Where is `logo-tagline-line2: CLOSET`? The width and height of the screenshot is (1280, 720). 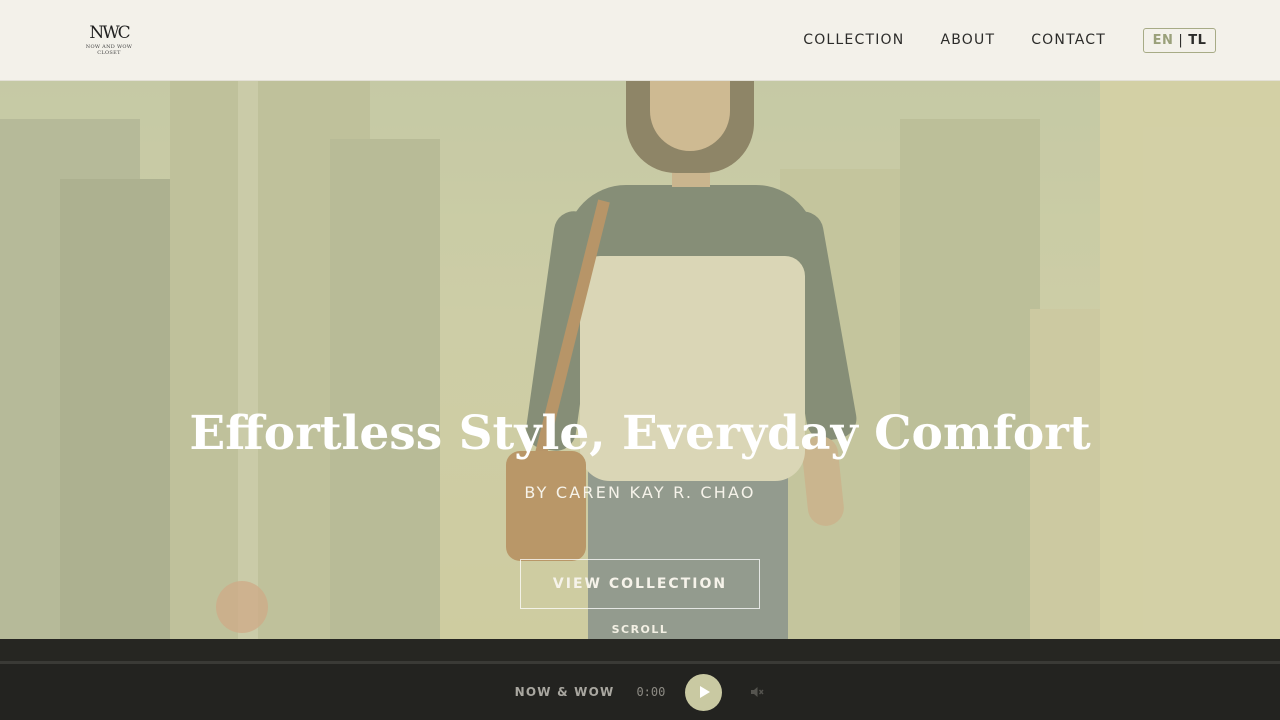 logo-tagline-line2: CLOSET is located at coordinates (109, 52).